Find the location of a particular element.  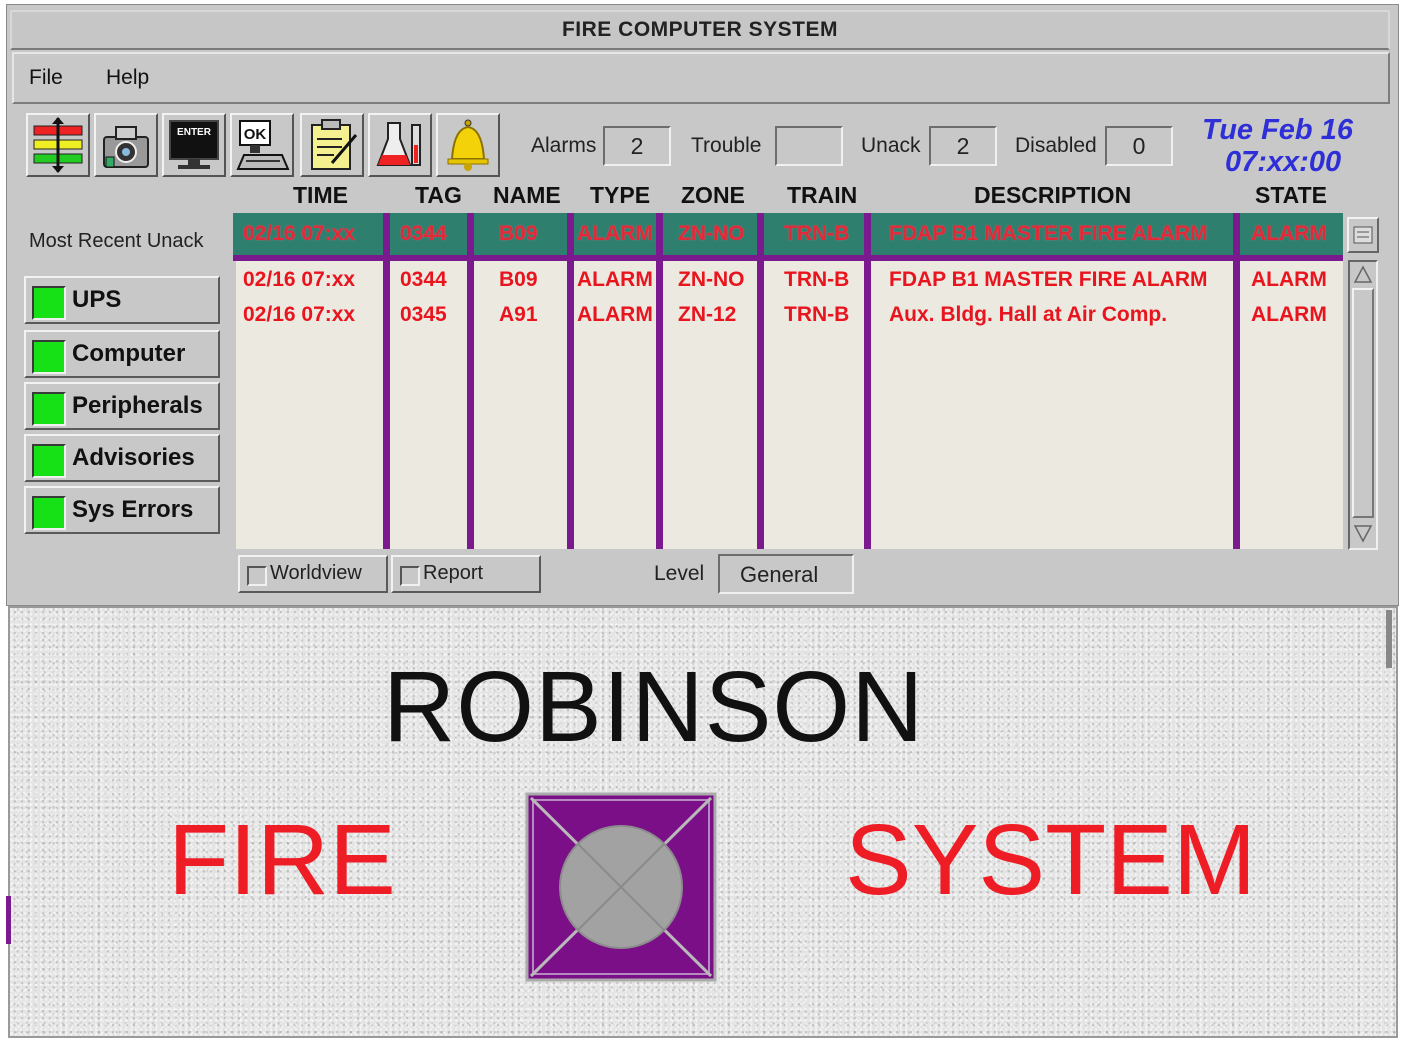

column-header-time: TIME is located at coordinates (320, 195).